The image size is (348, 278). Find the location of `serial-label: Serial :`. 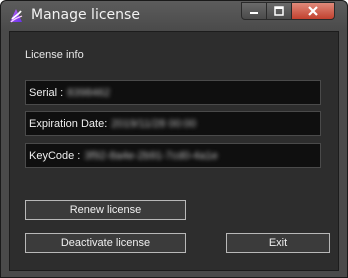

serial-label: Serial : is located at coordinates (46, 92).